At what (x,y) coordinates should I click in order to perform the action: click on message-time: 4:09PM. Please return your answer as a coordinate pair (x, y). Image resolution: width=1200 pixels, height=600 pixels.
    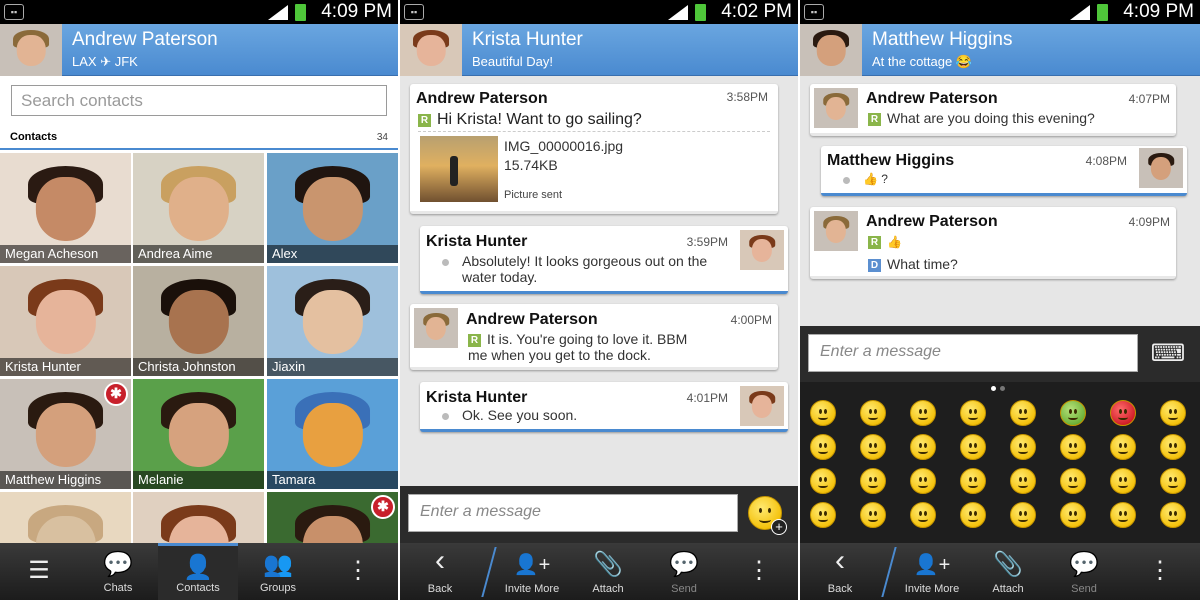
    Looking at the image, I should click on (1149, 222).